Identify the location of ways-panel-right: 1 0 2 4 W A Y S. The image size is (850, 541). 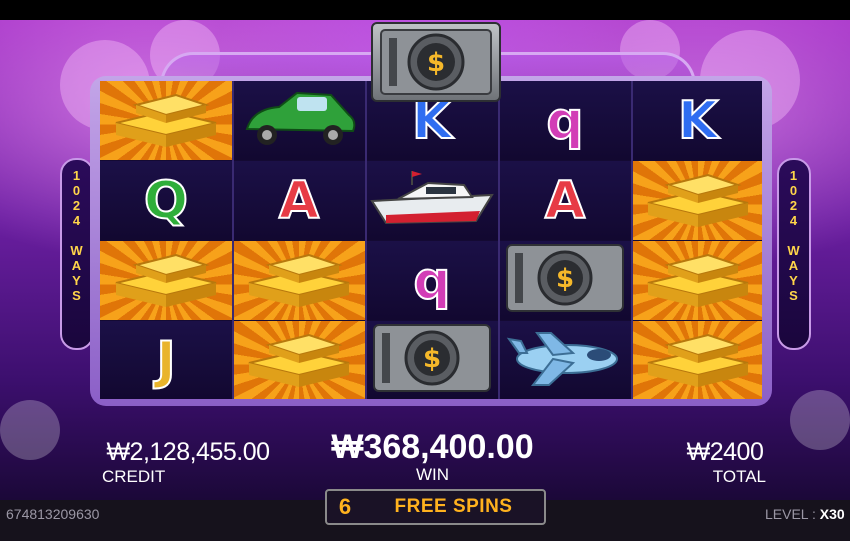
(794, 254).